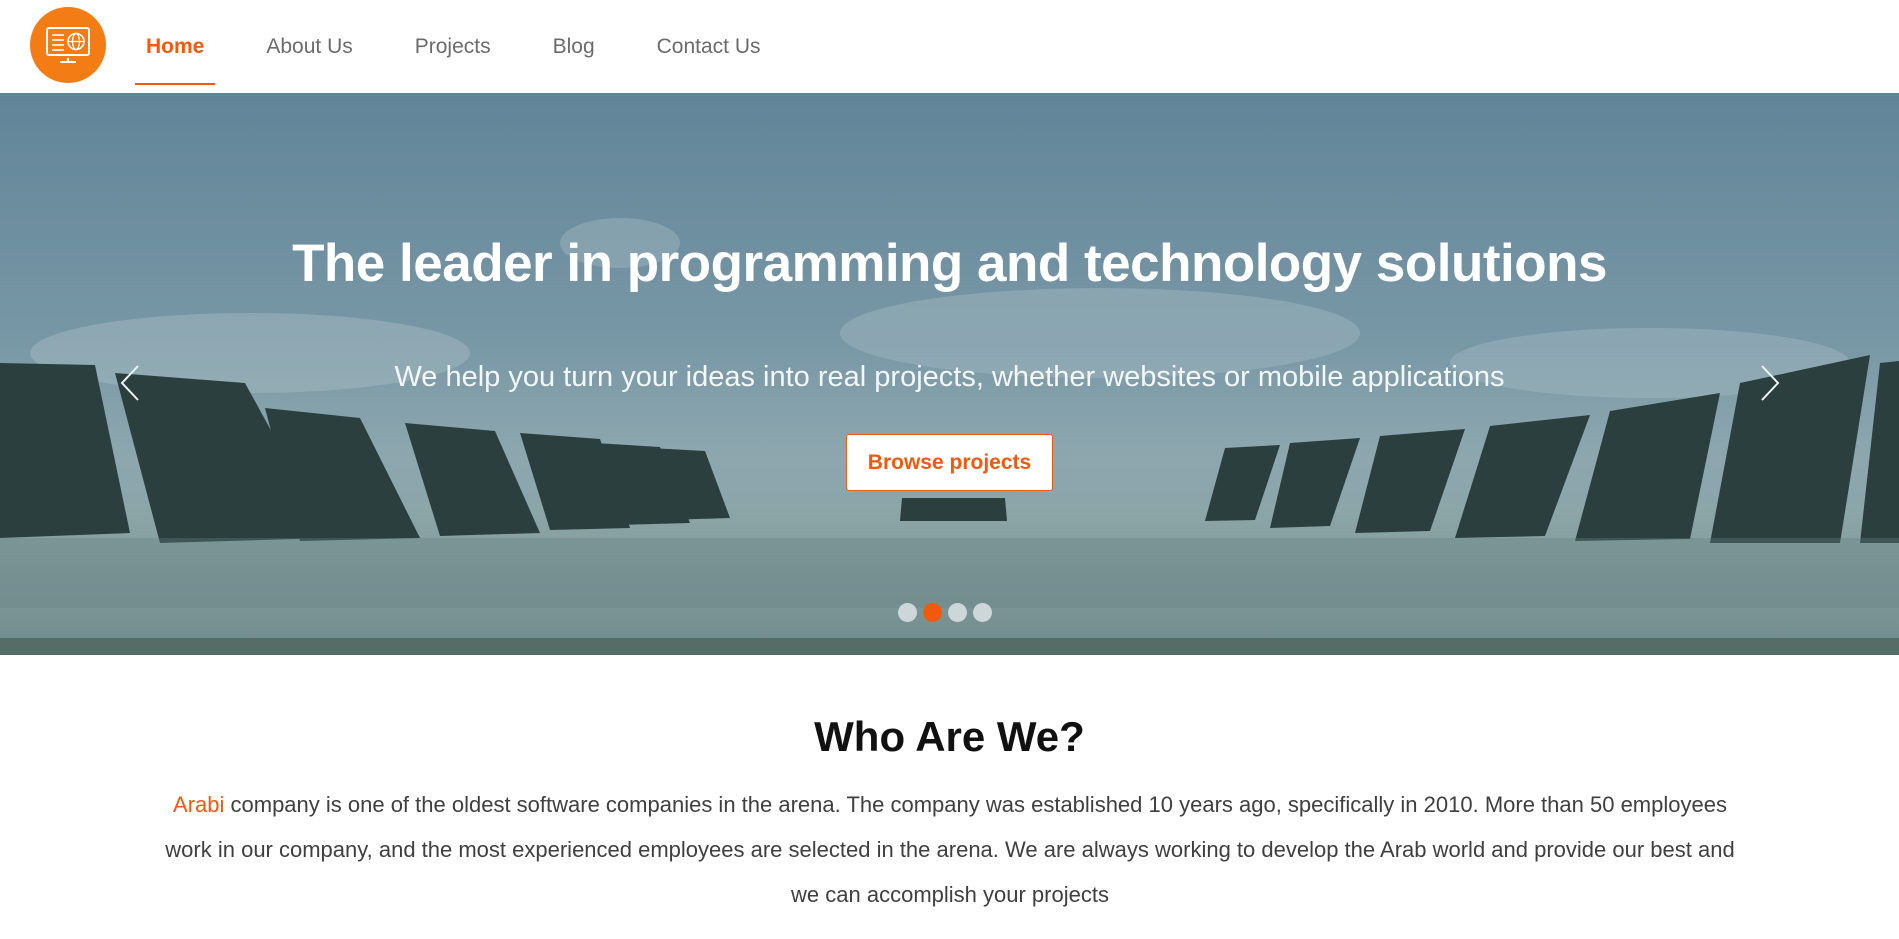 Image resolution: width=1899 pixels, height=939 pixels. What do you see at coordinates (949, 462) in the screenshot?
I see `browse-projects-button: Browse projects` at bounding box center [949, 462].